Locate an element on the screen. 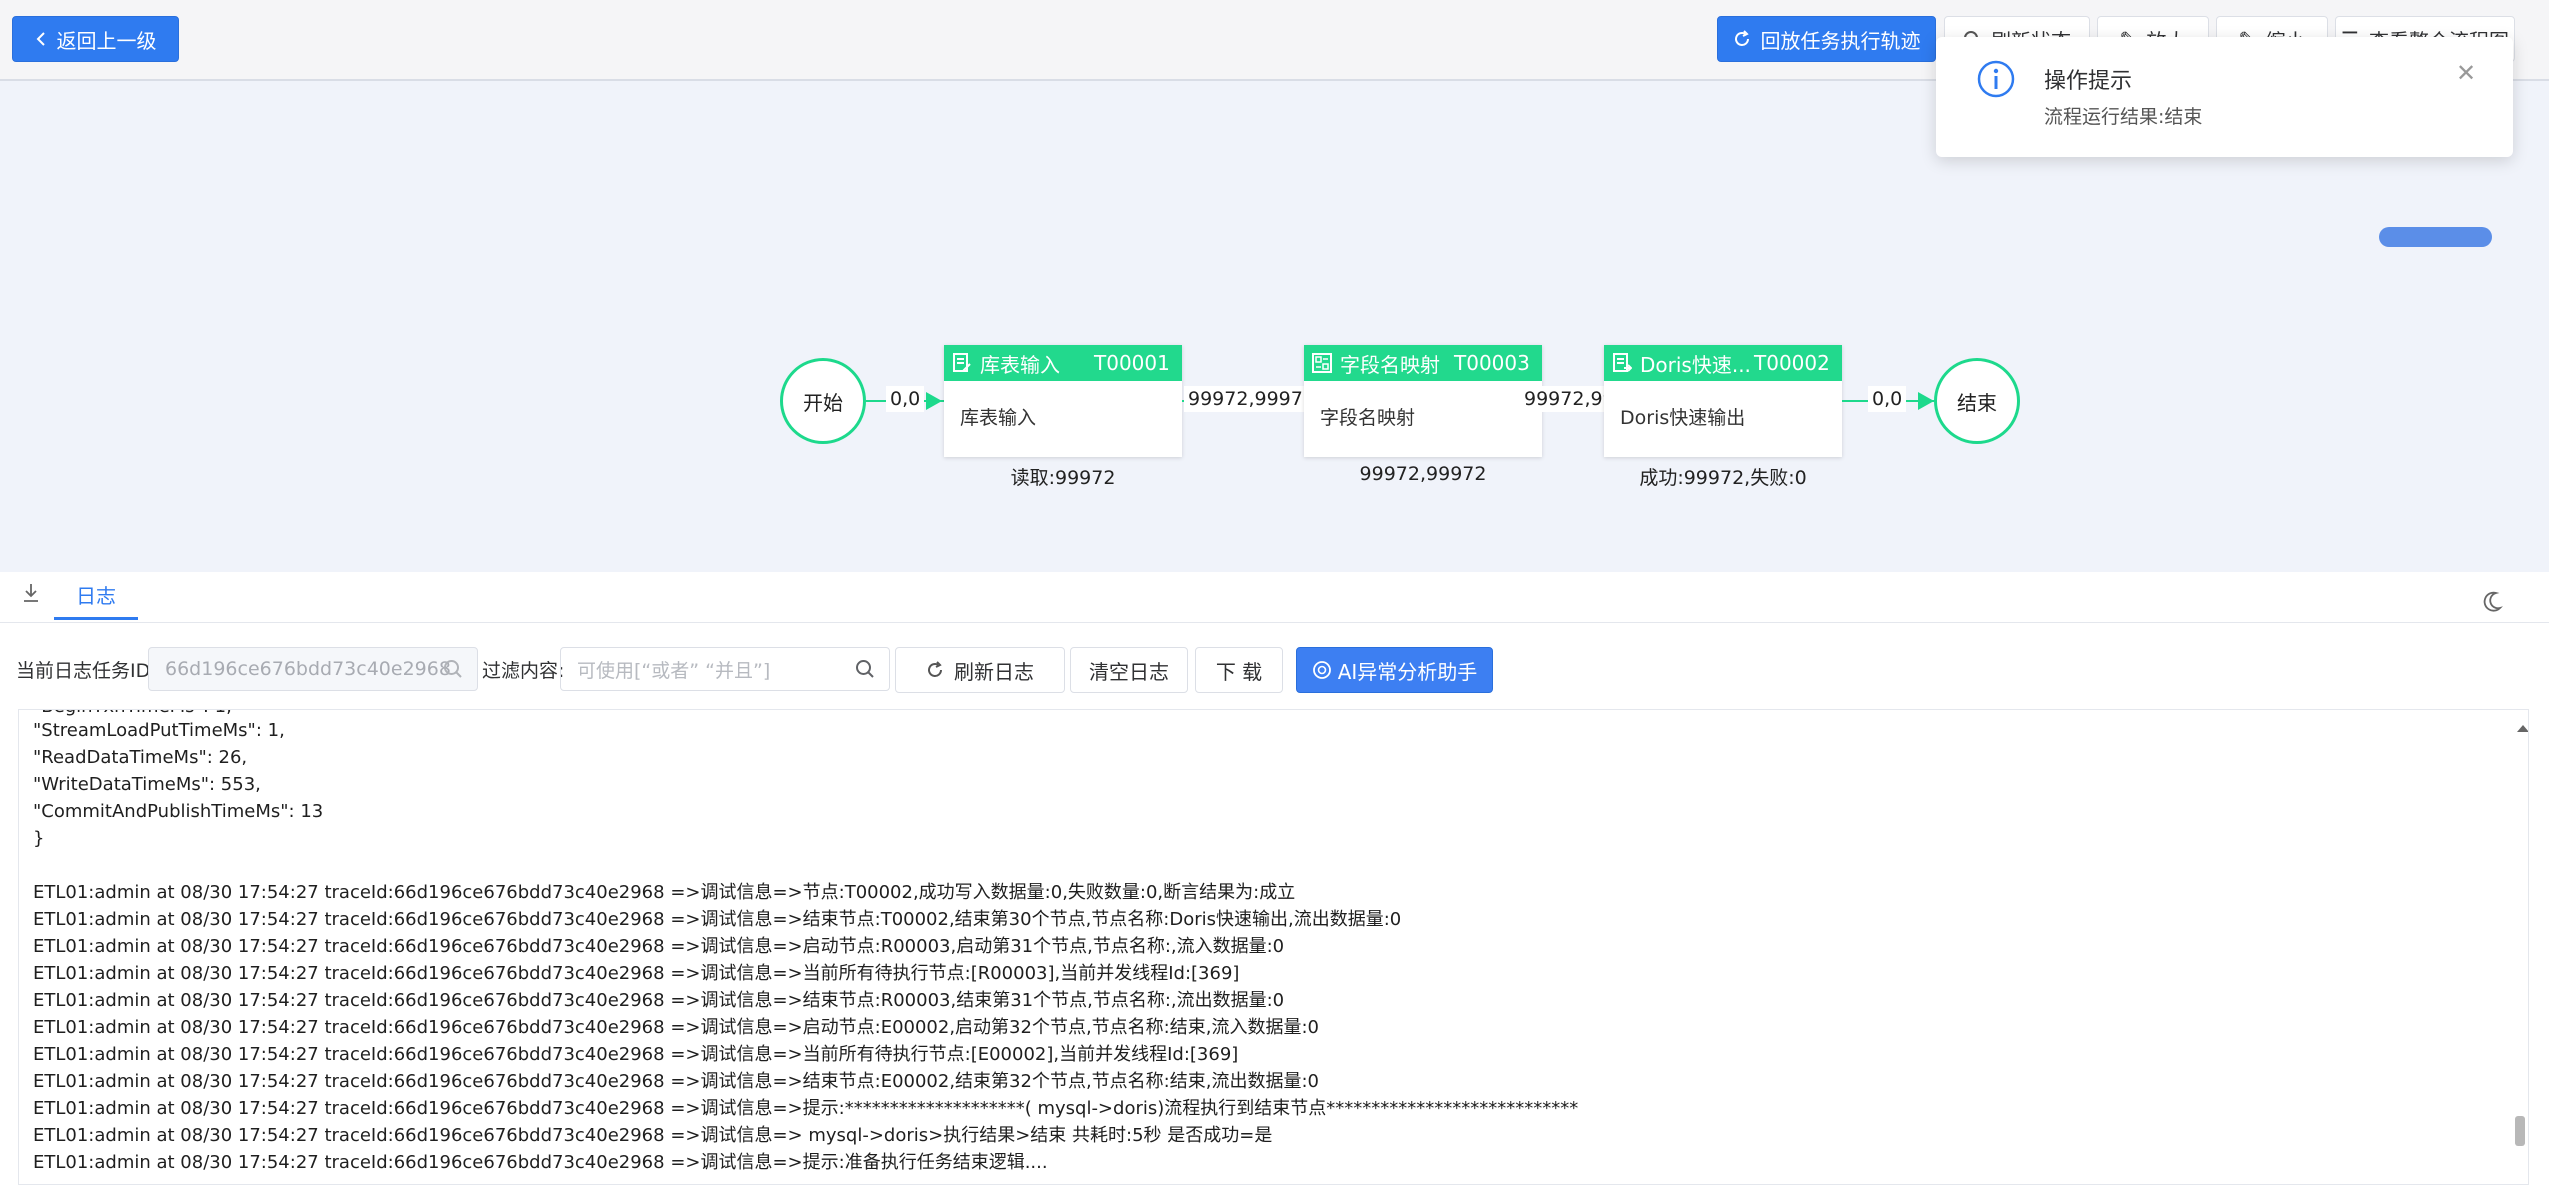  filter-label: 过滤内容: is located at coordinates (523, 671).